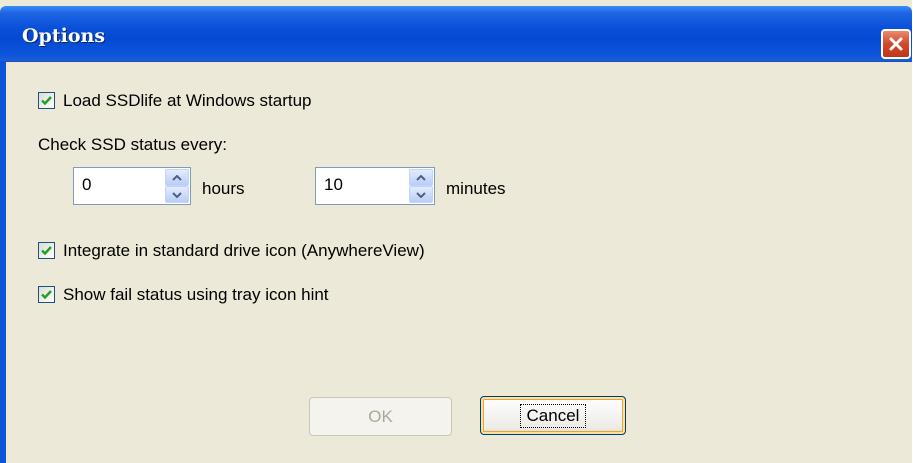  I want to click on minutes-spinner: 10, so click(375, 186).